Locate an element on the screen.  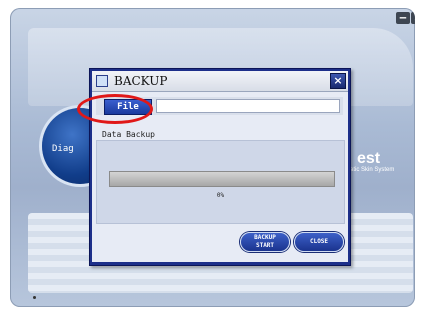
backup-start-button: BACKUP START is located at coordinates (265, 242).